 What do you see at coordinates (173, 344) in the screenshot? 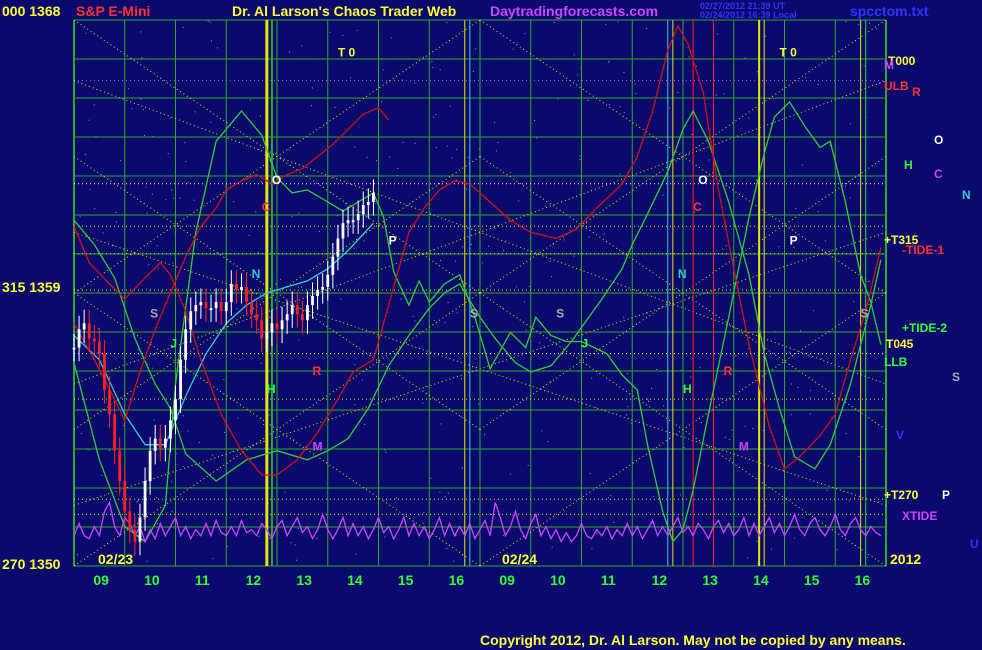
I see `chart-letter: J` at bounding box center [173, 344].